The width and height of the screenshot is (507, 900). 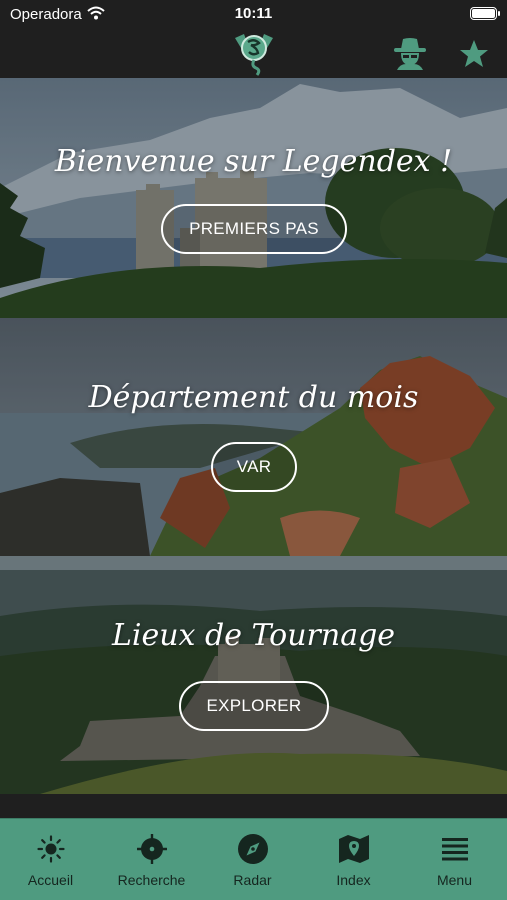 I want to click on tab-index-label: Index, so click(x=353, y=880).